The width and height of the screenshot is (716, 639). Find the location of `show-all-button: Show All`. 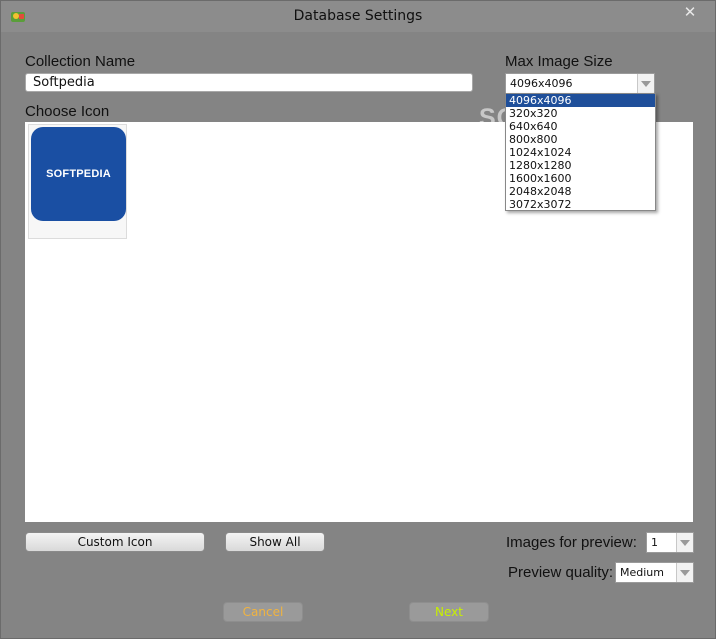

show-all-button: Show All is located at coordinates (275, 542).